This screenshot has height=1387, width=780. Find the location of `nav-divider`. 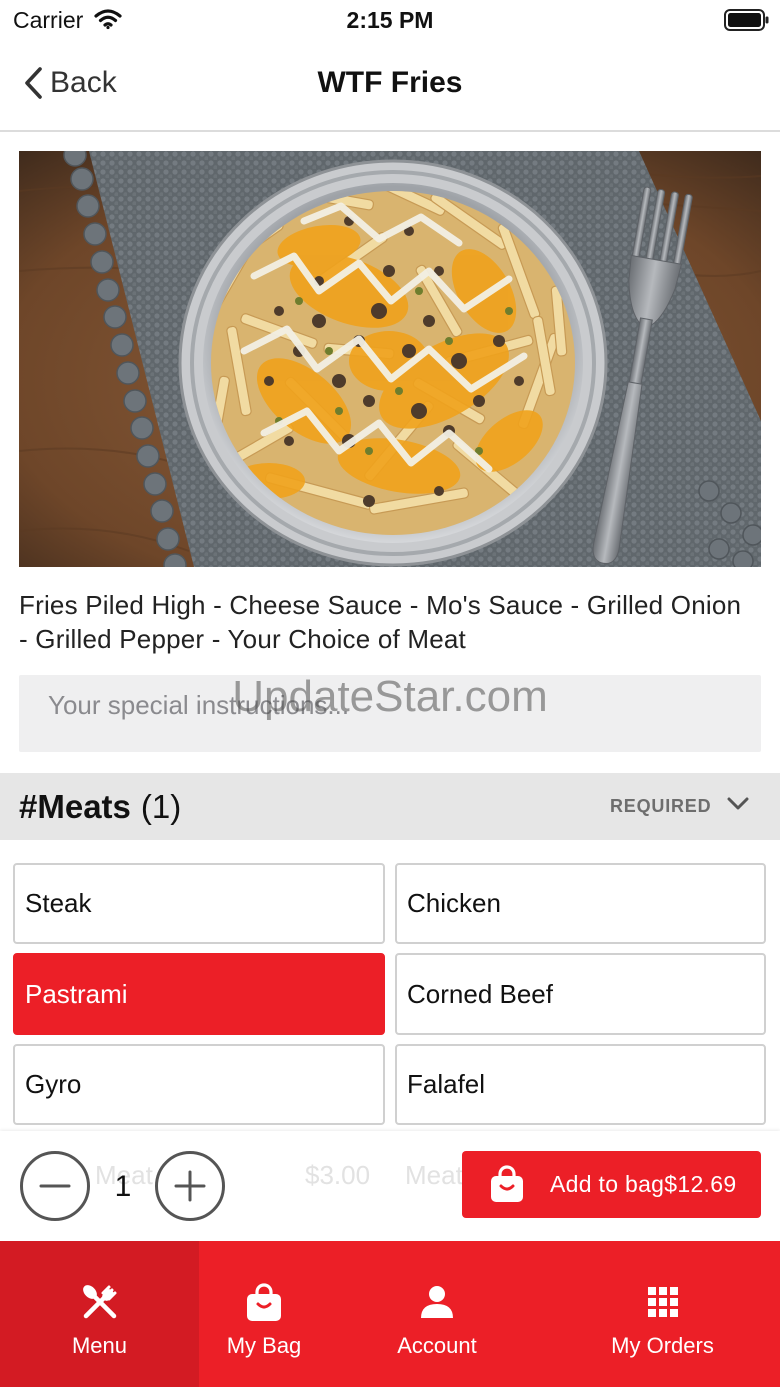

nav-divider is located at coordinates (390, 131).